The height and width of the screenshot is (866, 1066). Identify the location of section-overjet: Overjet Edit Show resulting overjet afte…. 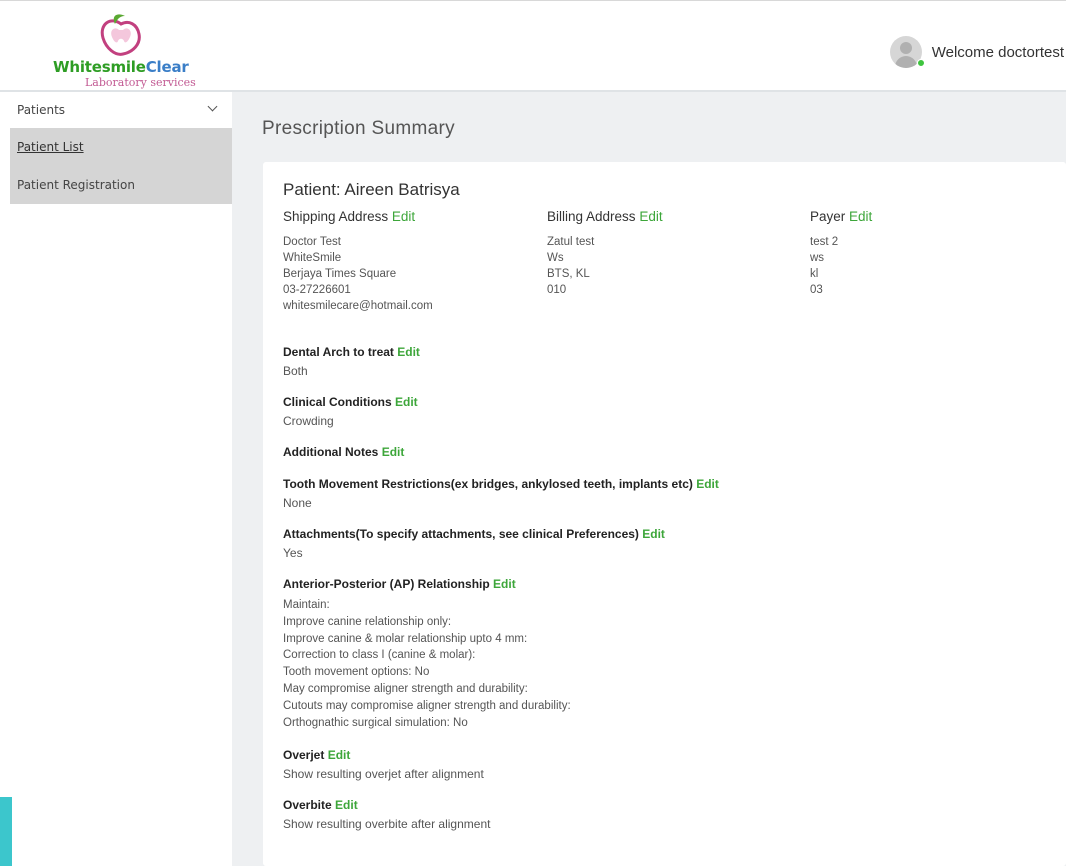
(668, 770).